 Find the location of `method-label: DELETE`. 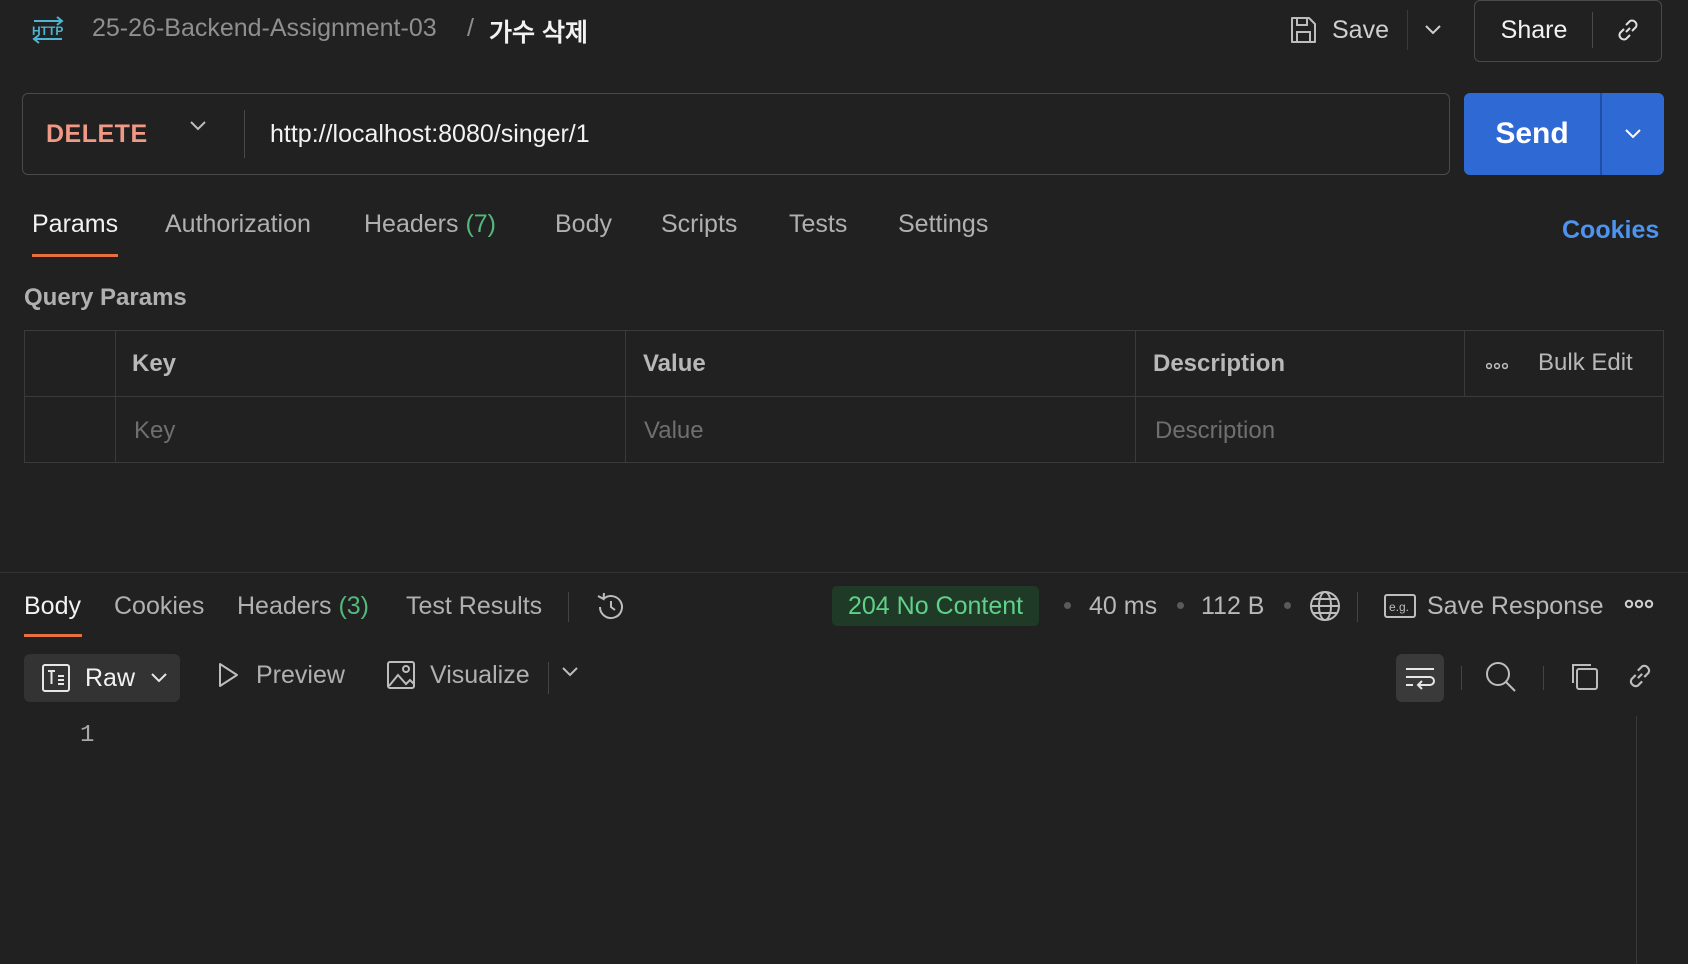

method-label: DELETE is located at coordinates (97, 133).